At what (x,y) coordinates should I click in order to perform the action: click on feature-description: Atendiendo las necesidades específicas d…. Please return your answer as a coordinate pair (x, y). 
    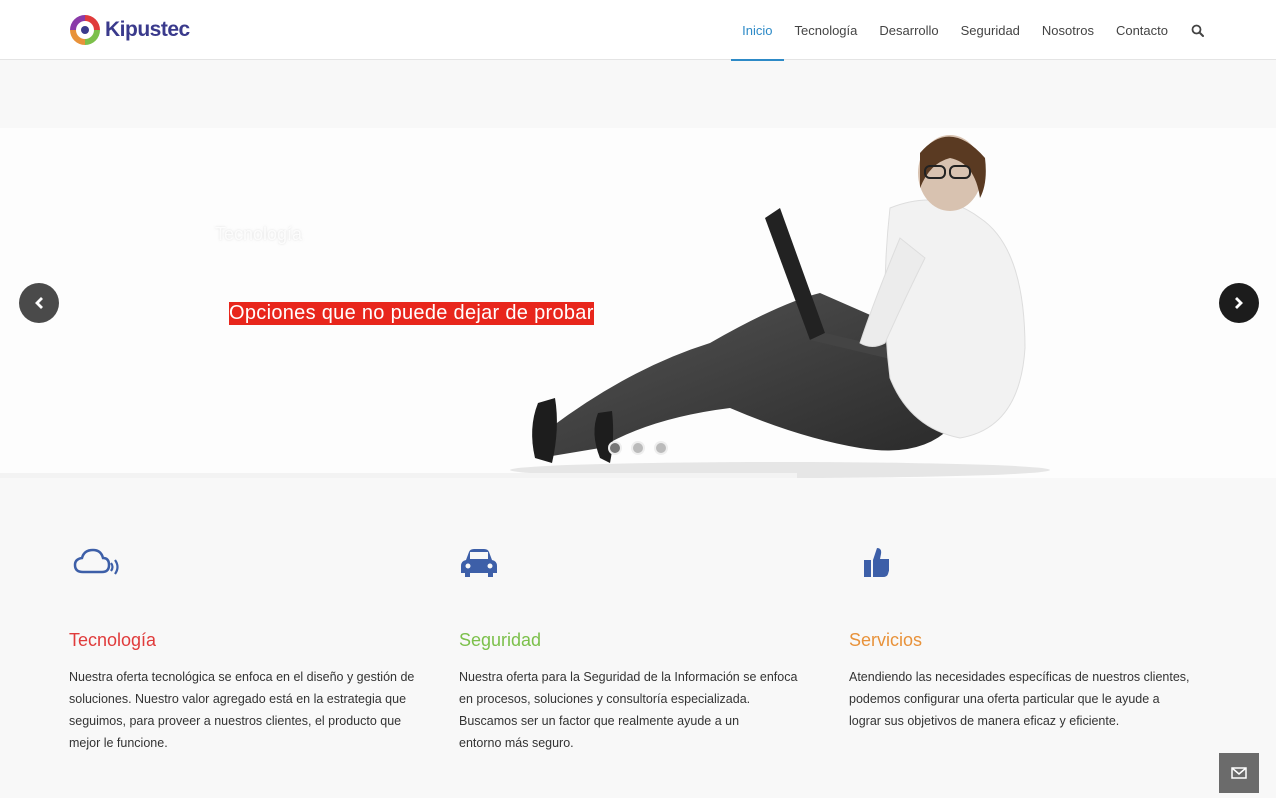
    Looking at the image, I should click on (1019, 699).